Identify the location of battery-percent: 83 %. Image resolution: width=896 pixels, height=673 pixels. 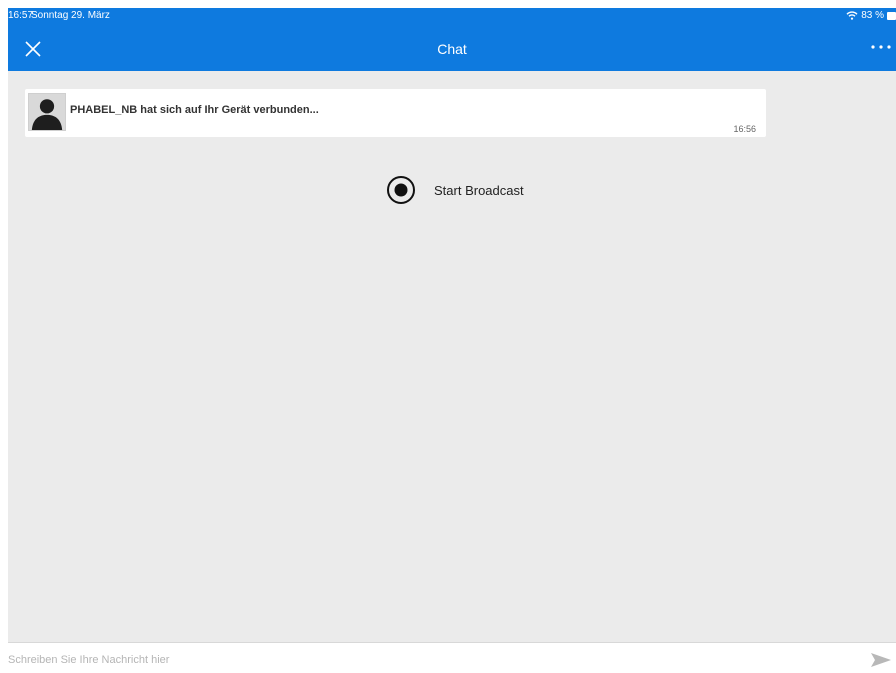
(872, 15).